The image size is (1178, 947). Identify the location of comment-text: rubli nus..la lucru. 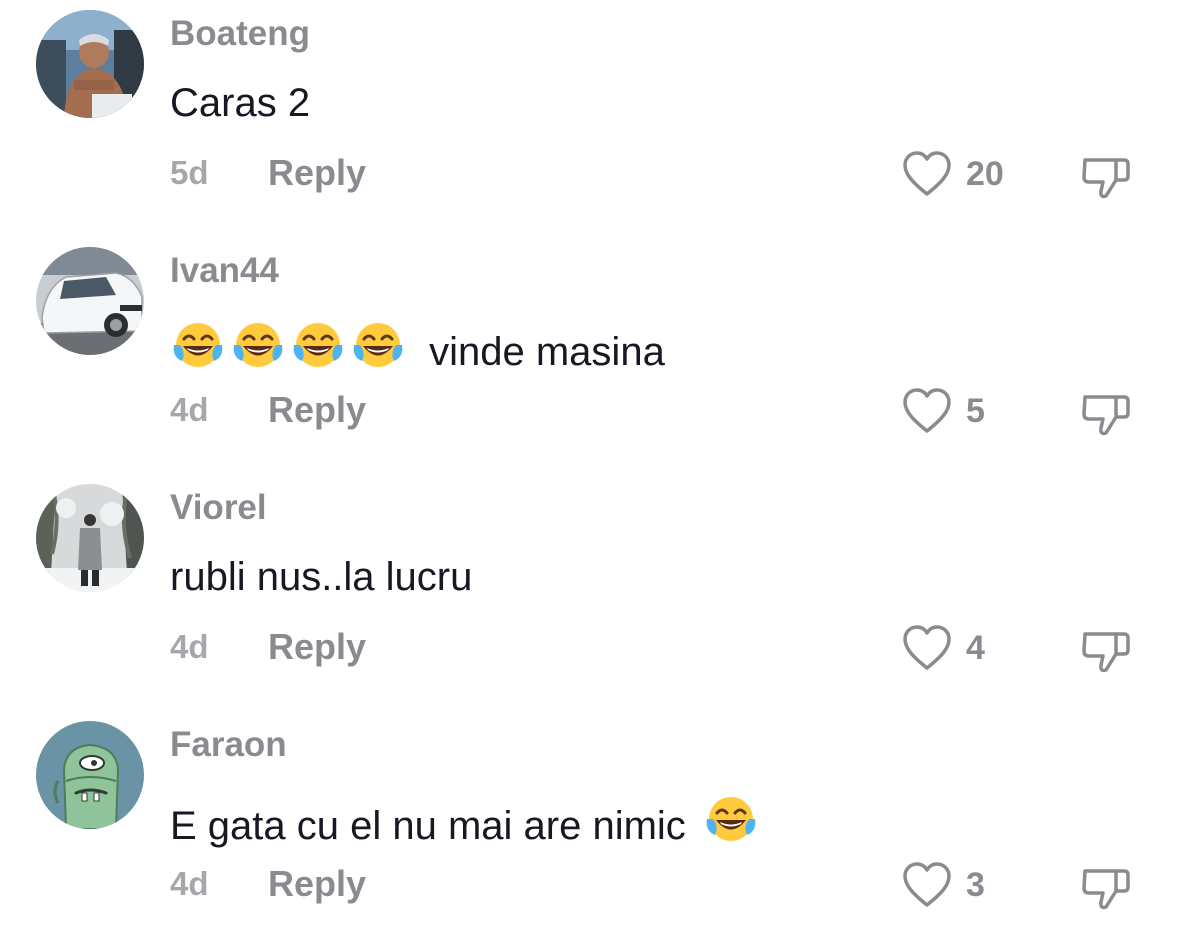
(321, 577).